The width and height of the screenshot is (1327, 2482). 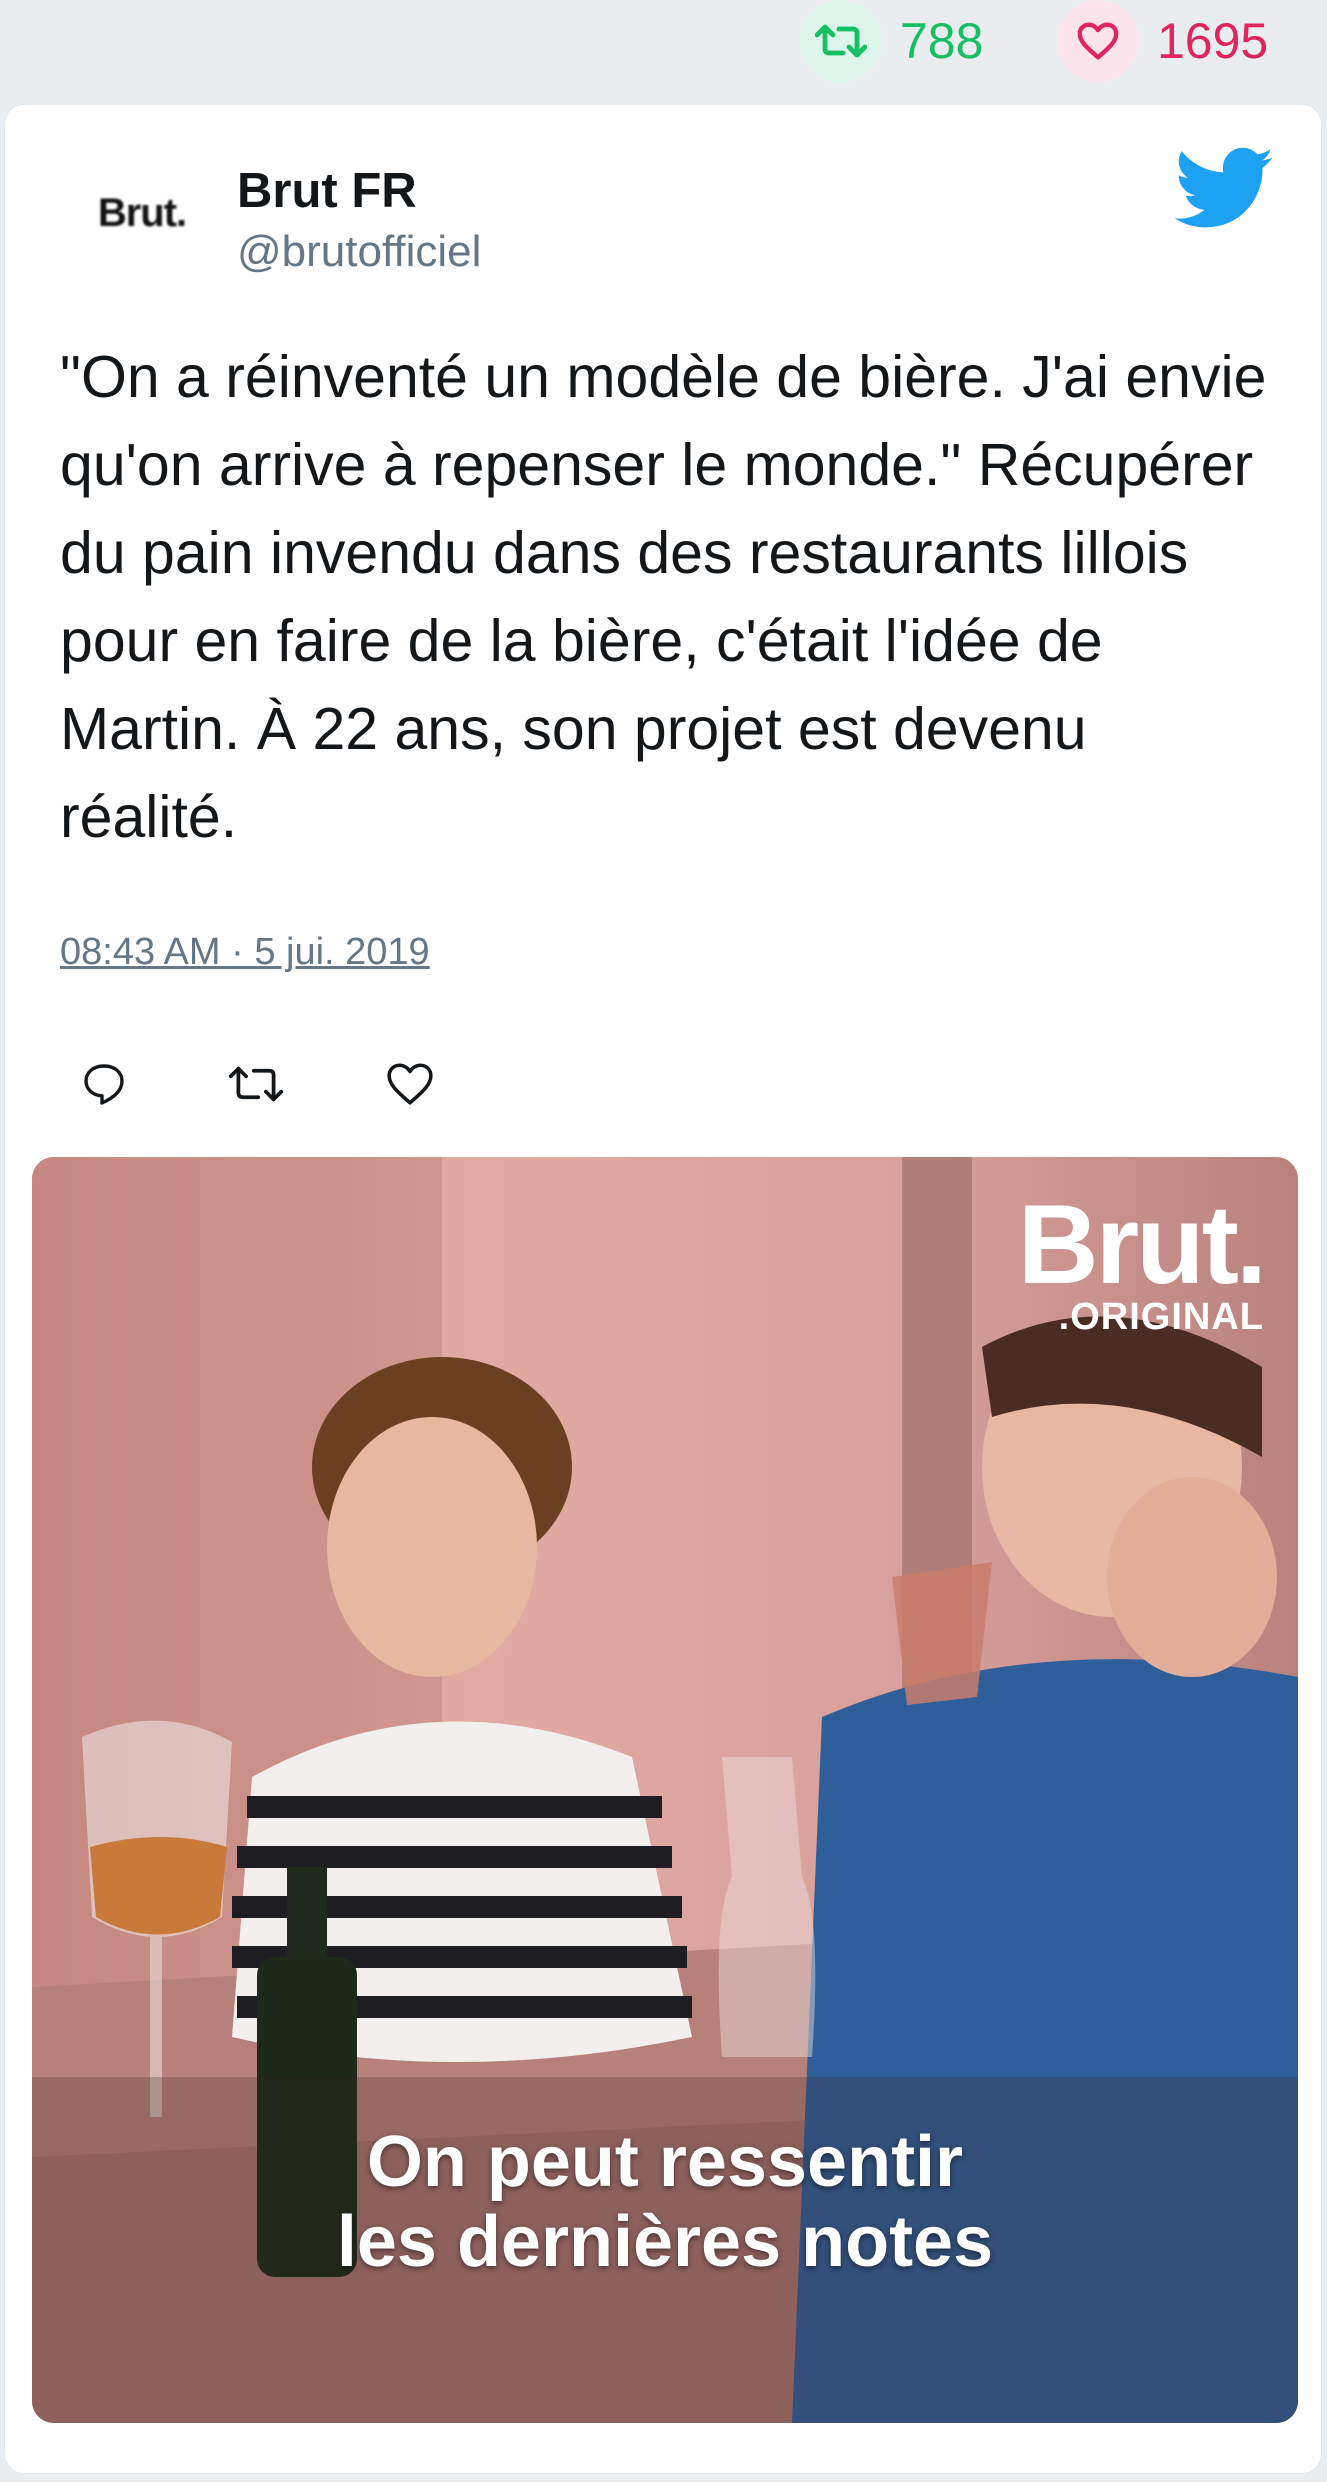 What do you see at coordinates (665, 2242) in the screenshot?
I see `caption-line-2: les dernières notes` at bounding box center [665, 2242].